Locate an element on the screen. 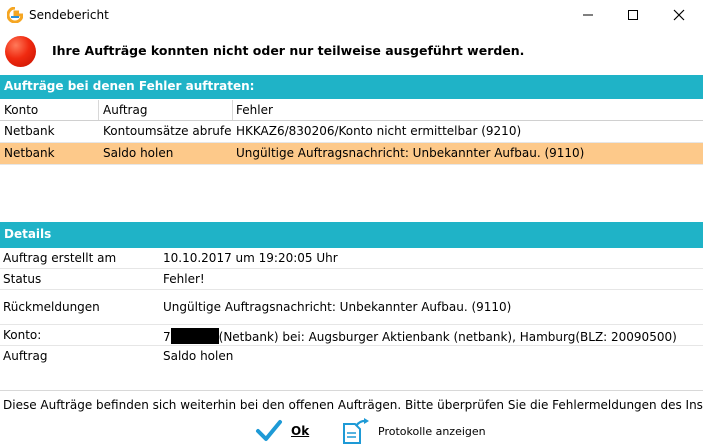 Image resolution: width=703 pixels, height=446 pixels. created-label: Auftrag erstellt am is located at coordinates (60, 258).